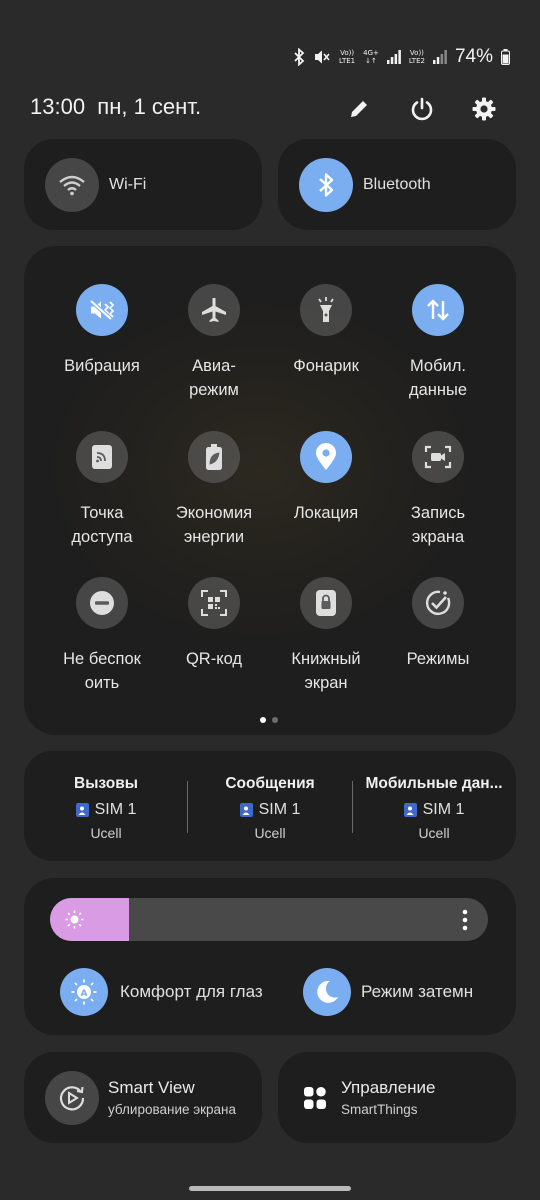 This screenshot has width=540, height=1200. I want to click on page-indicator-inactive, so click(275, 720).